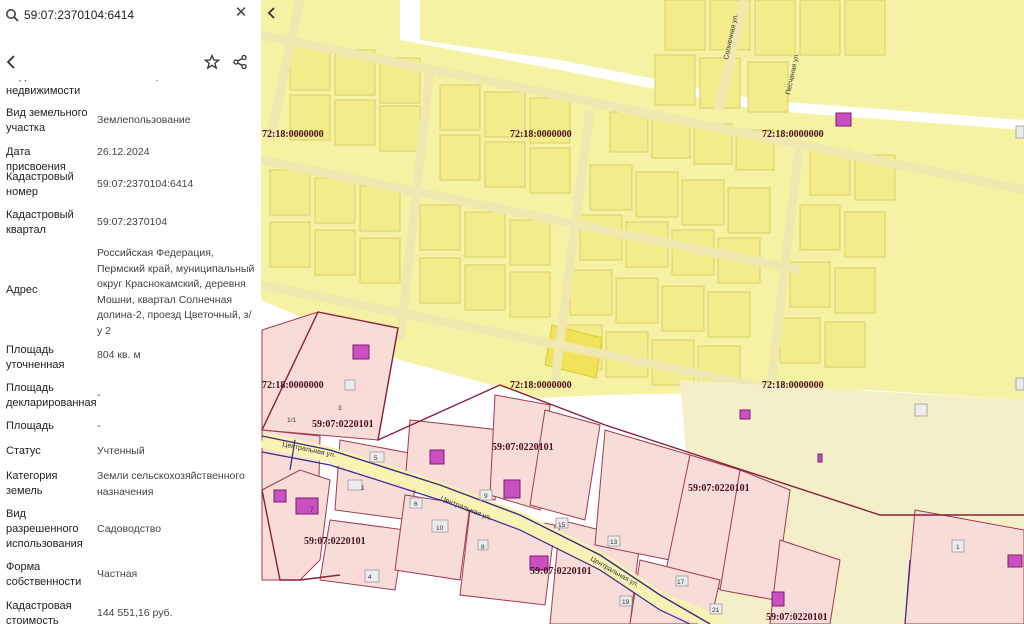  What do you see at coordinates (440, 528) in the screenshot?
I see `house-number: 10` at bounding box center [440, 528].